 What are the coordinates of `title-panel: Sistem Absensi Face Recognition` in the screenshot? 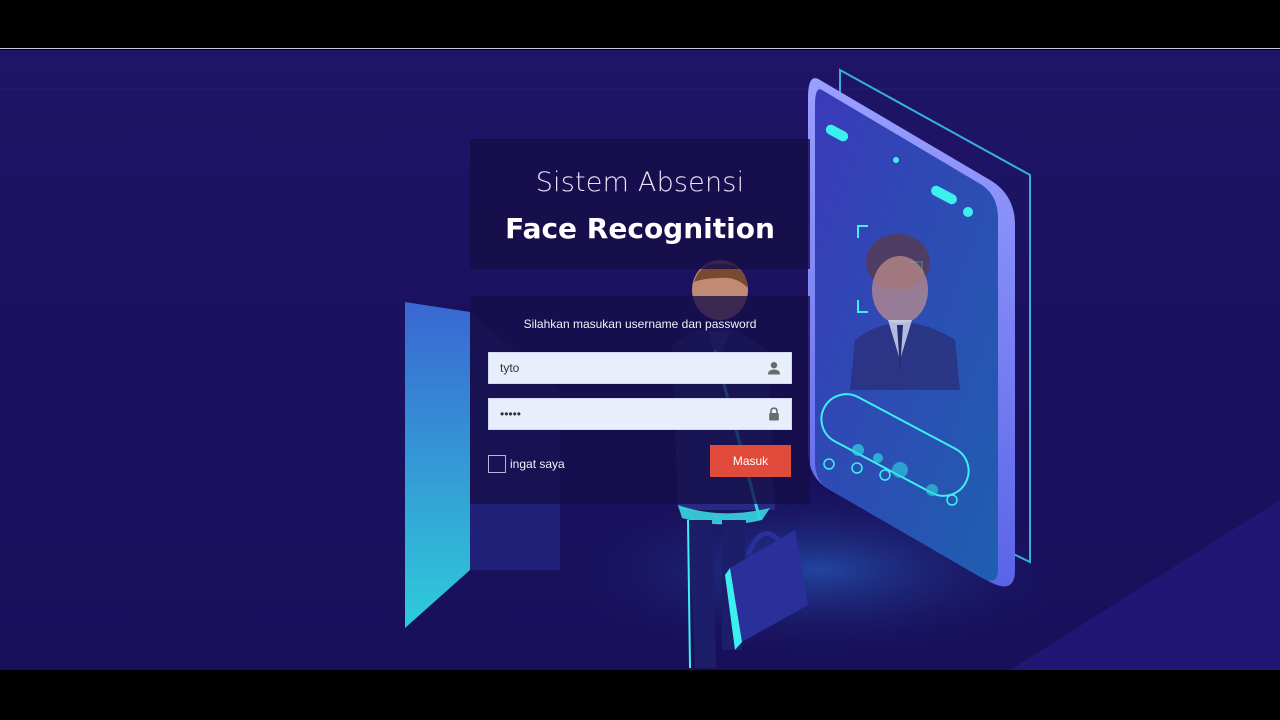 It's located at (640, 204).